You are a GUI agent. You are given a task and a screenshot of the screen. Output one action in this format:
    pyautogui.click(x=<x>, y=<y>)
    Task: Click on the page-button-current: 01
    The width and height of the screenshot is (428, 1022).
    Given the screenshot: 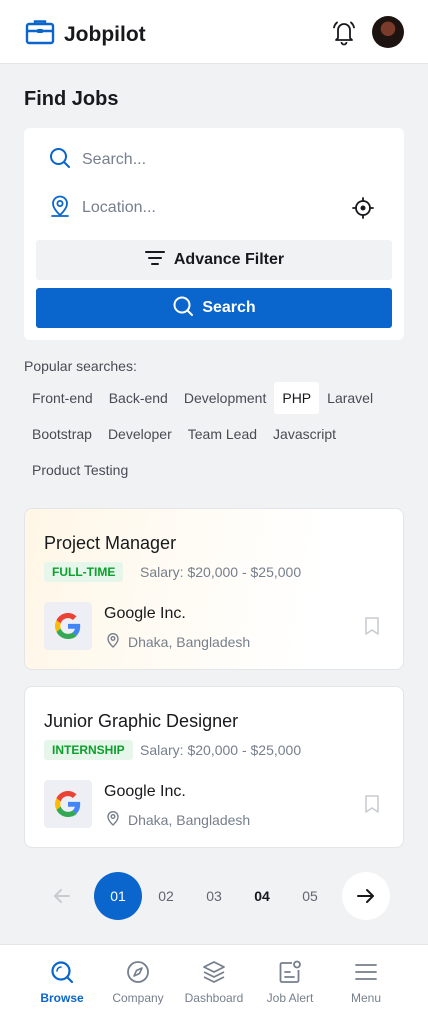 What is the action you would take?
    pyautogui.click(x=118, y=896)
    